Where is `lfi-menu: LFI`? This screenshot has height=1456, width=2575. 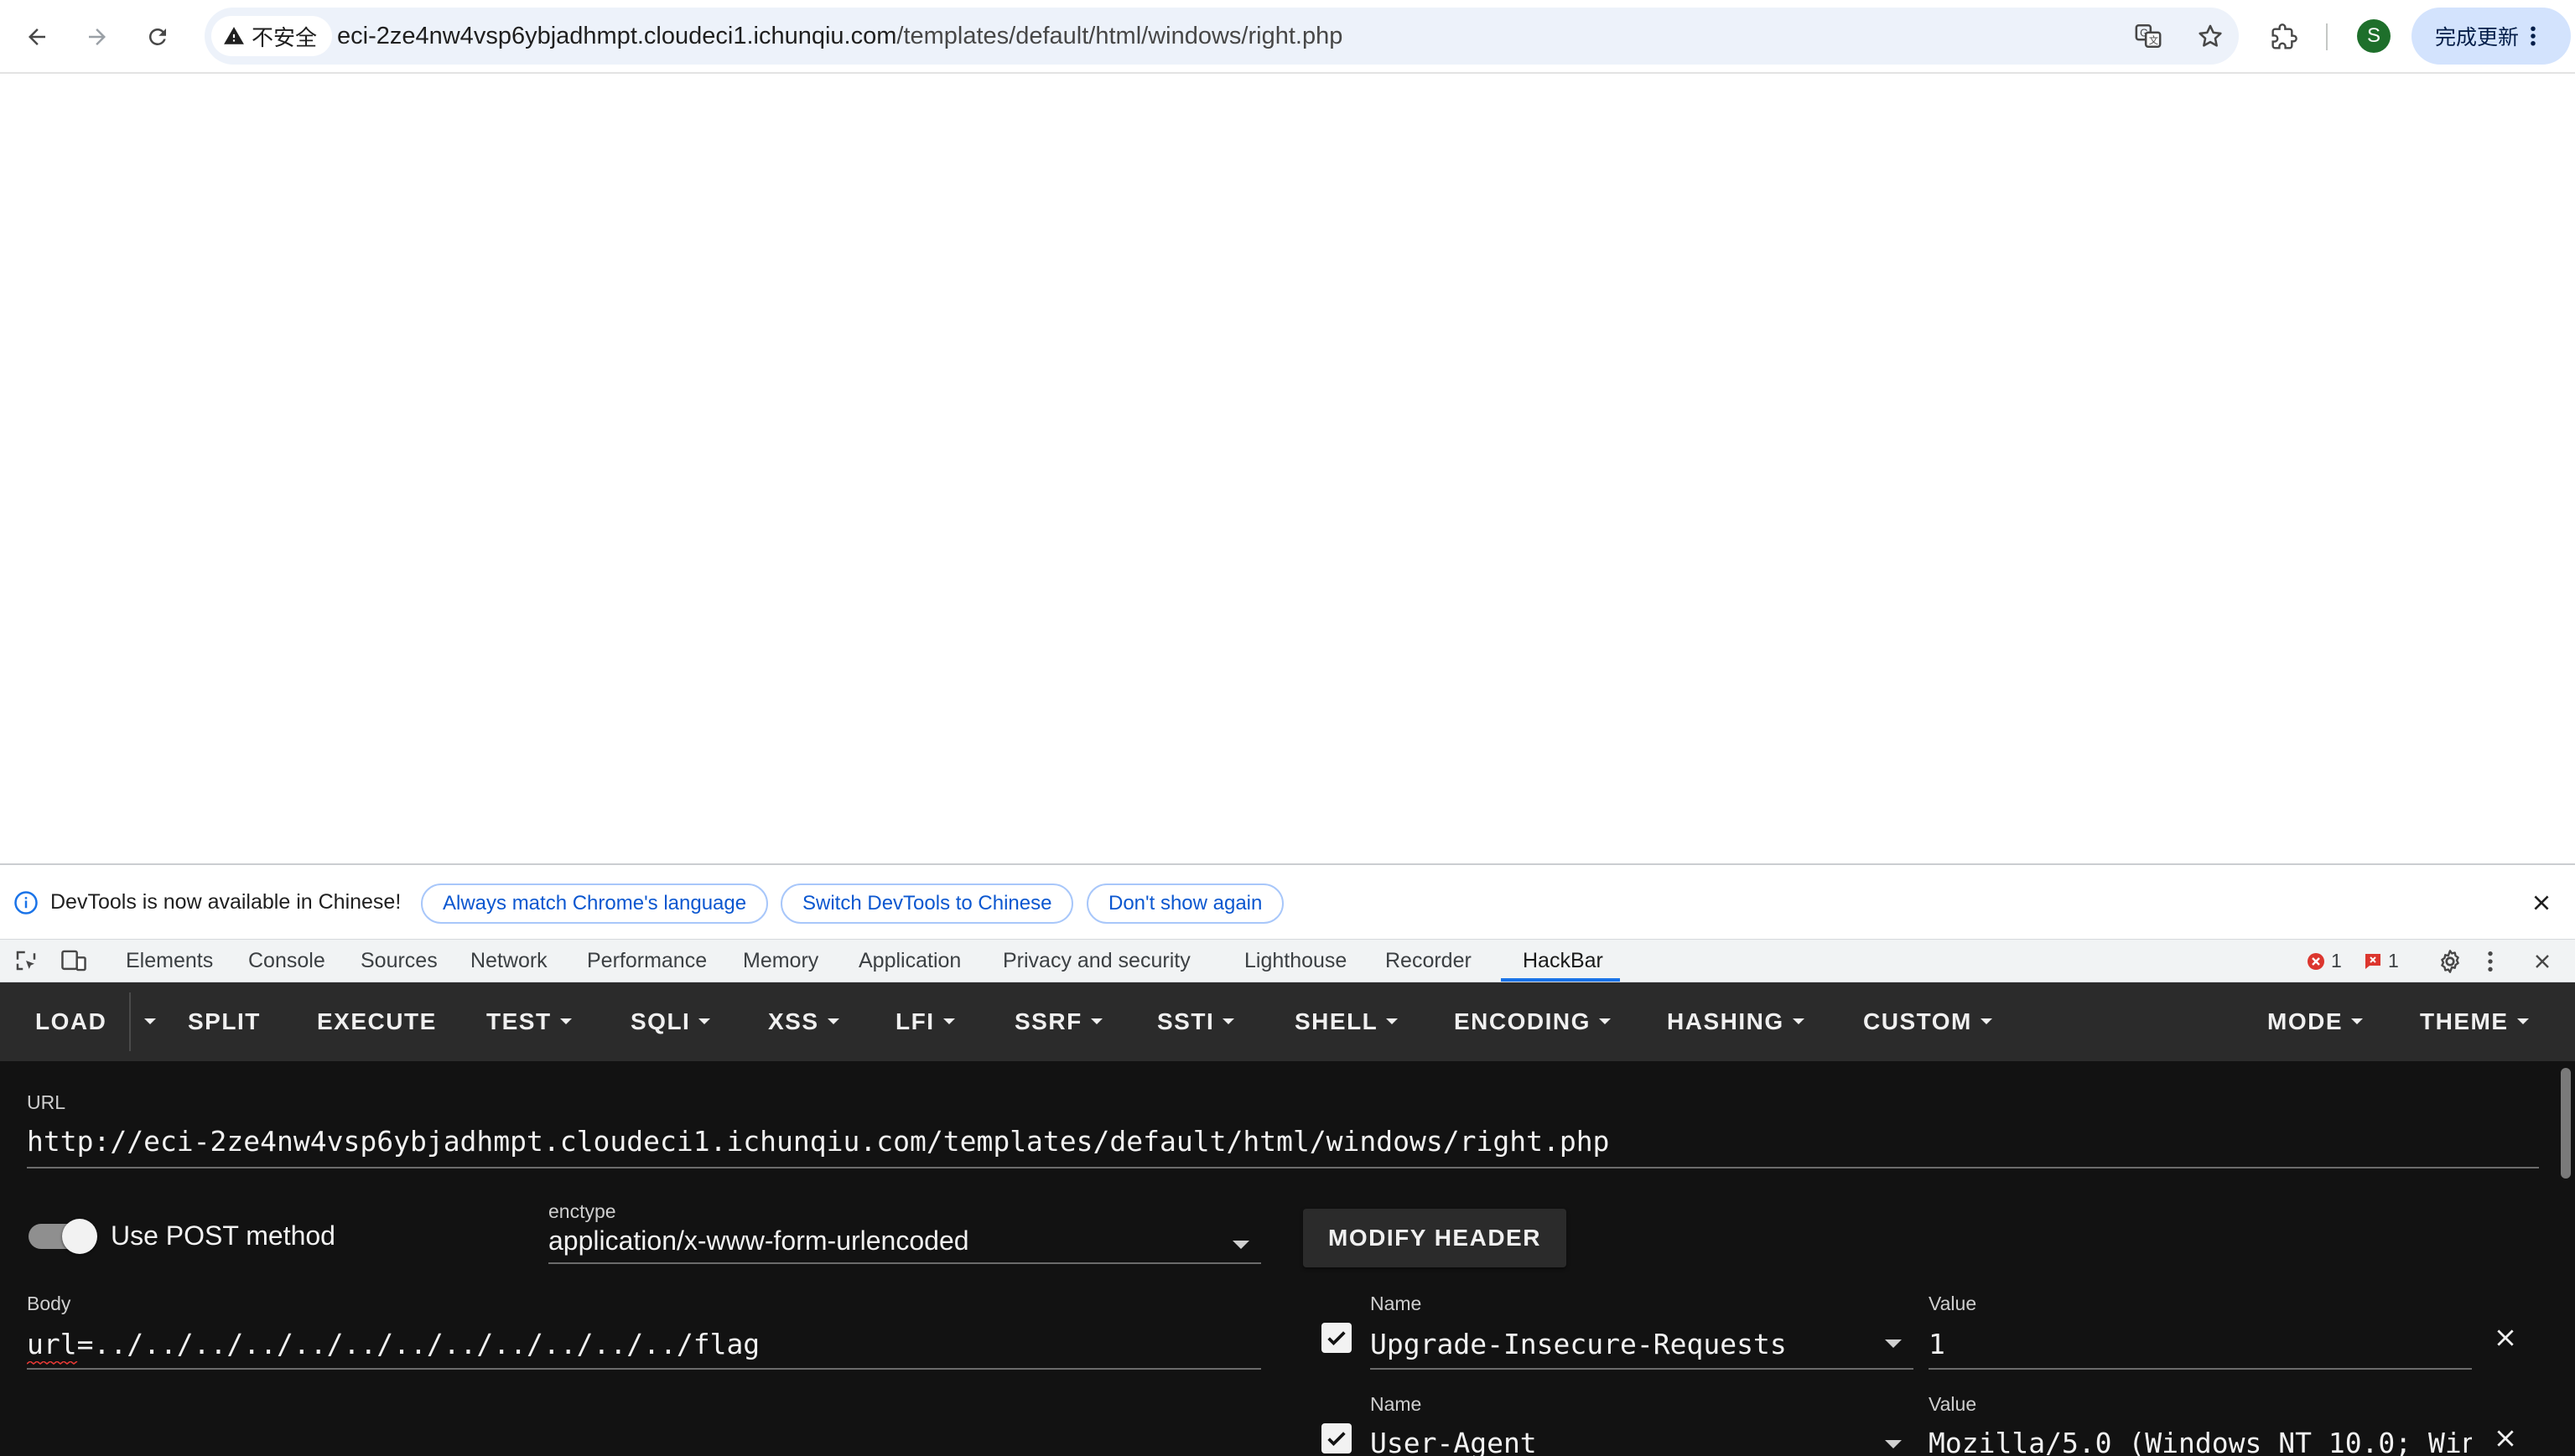
lfi-menu: LFI is located at coordinates (925, 1021).